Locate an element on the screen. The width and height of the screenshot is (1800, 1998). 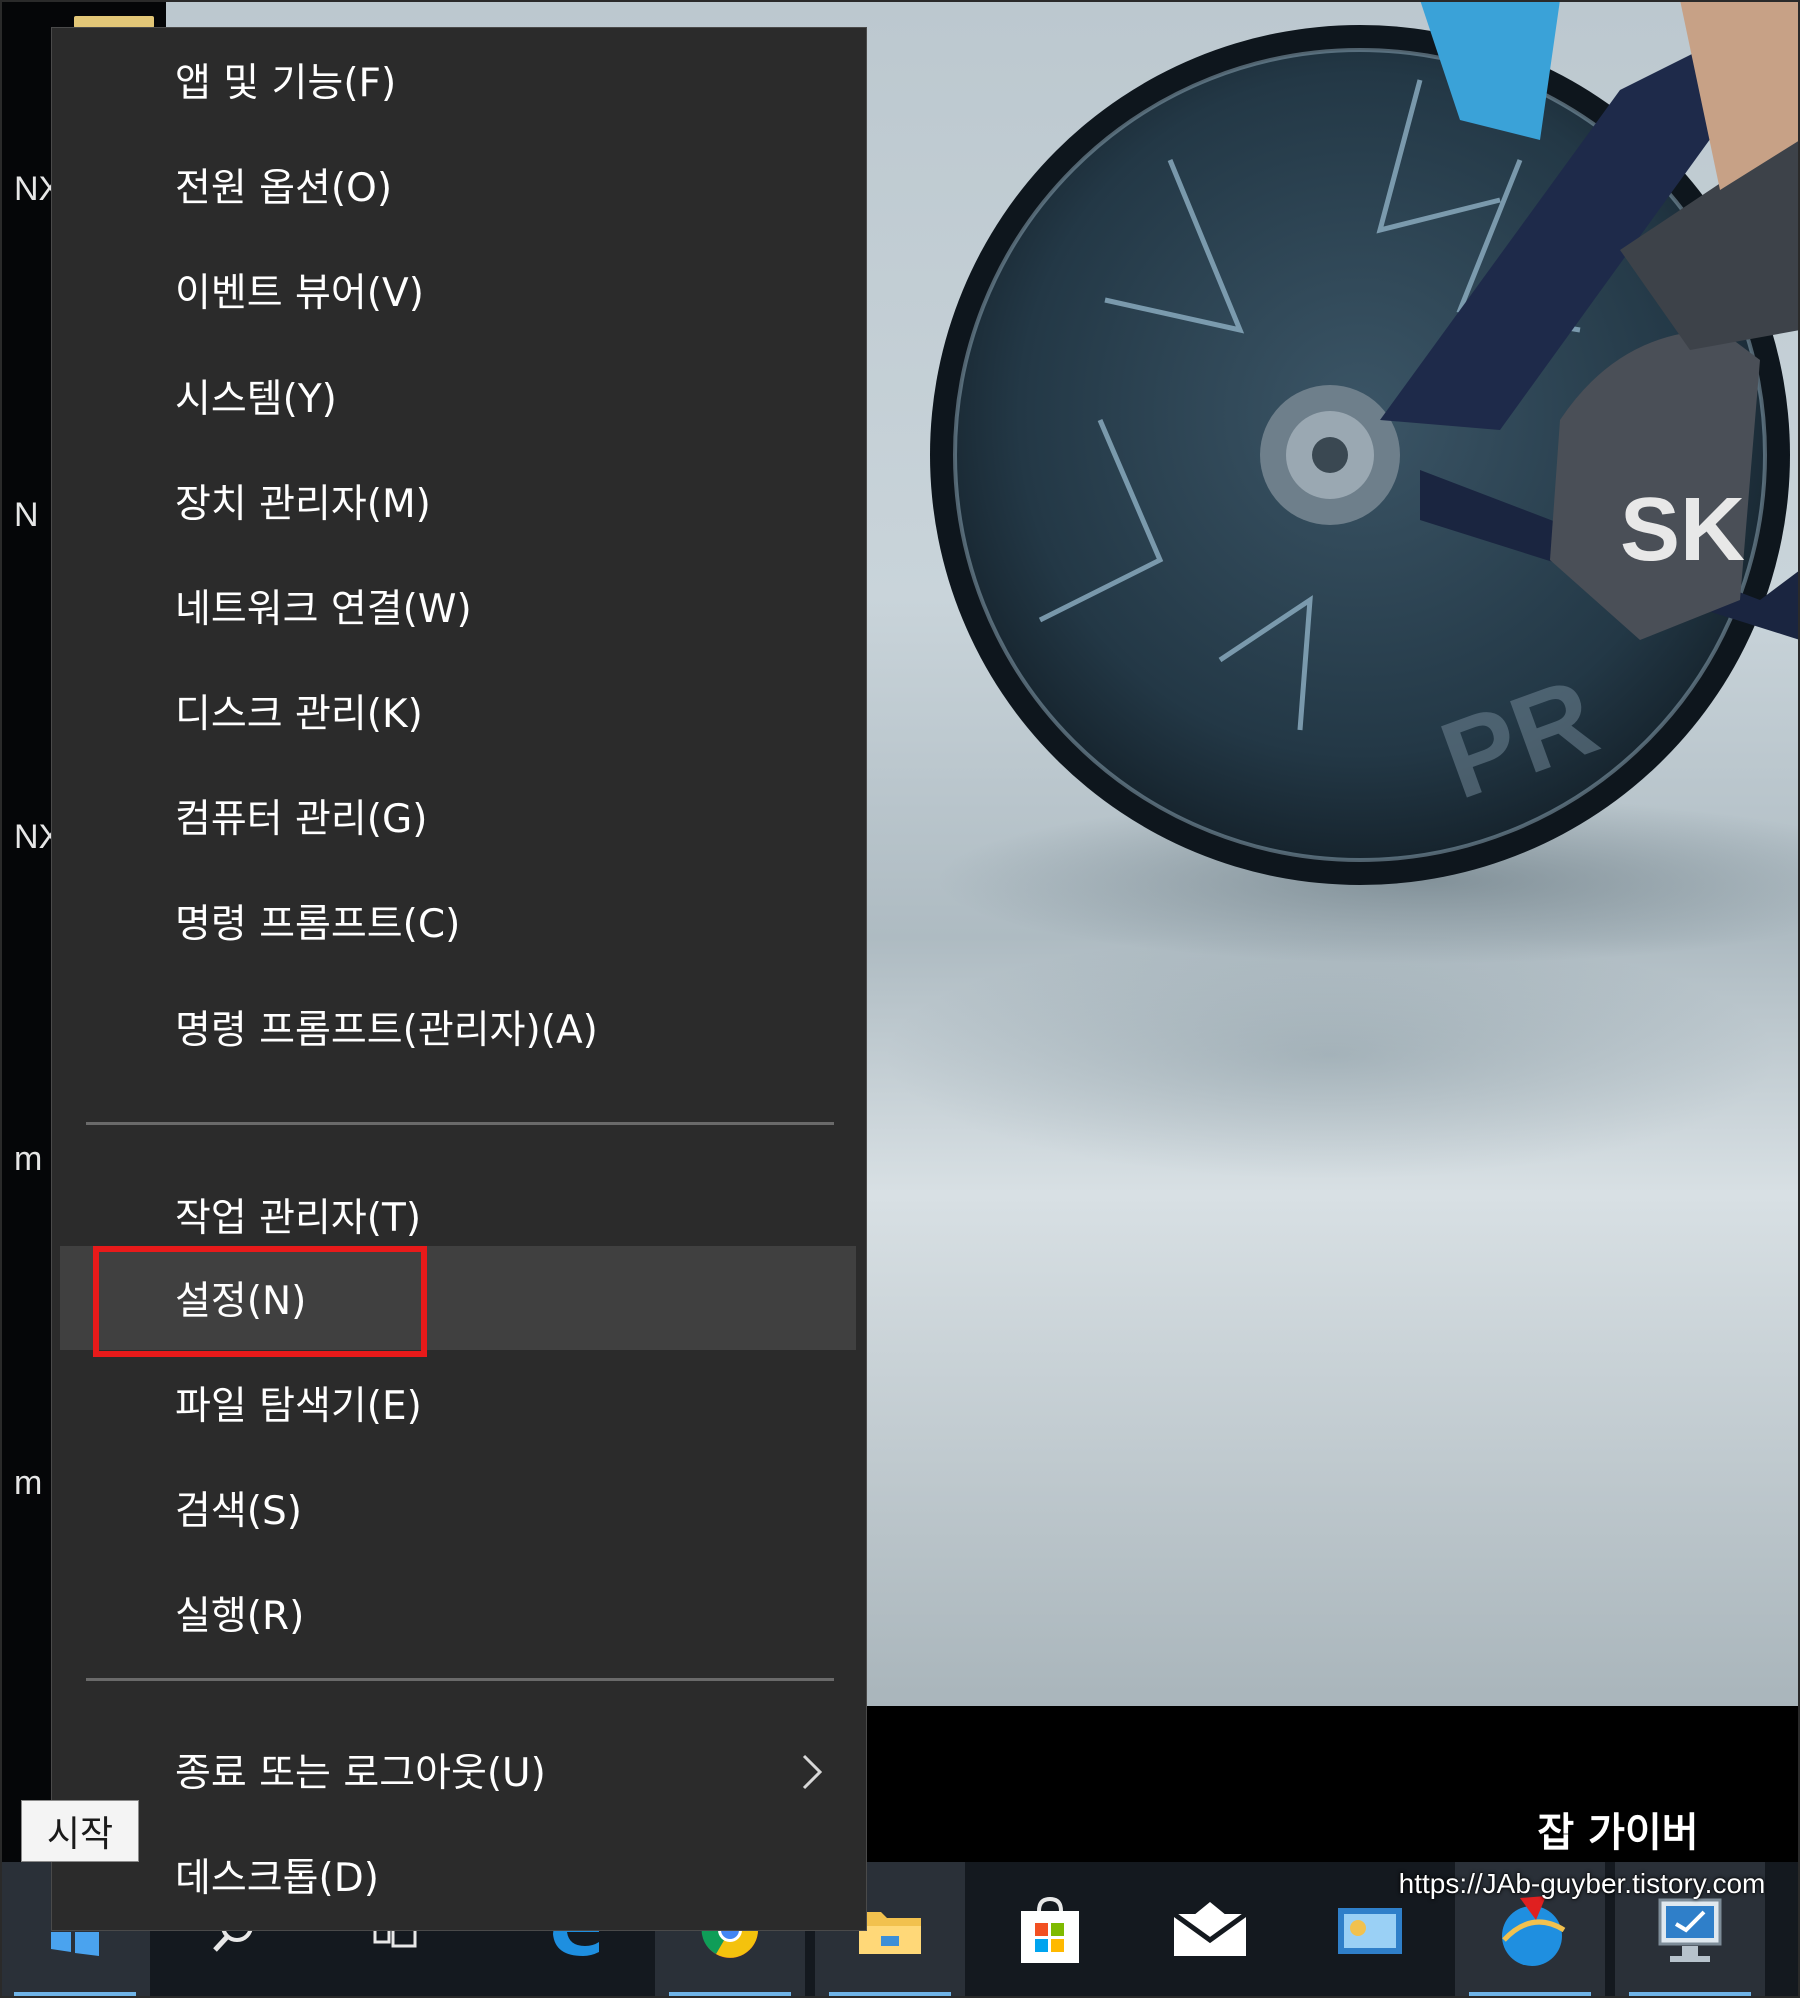
menu-item-network-connections: 네트워크 연결(W) is located at coordinates (458, 606).